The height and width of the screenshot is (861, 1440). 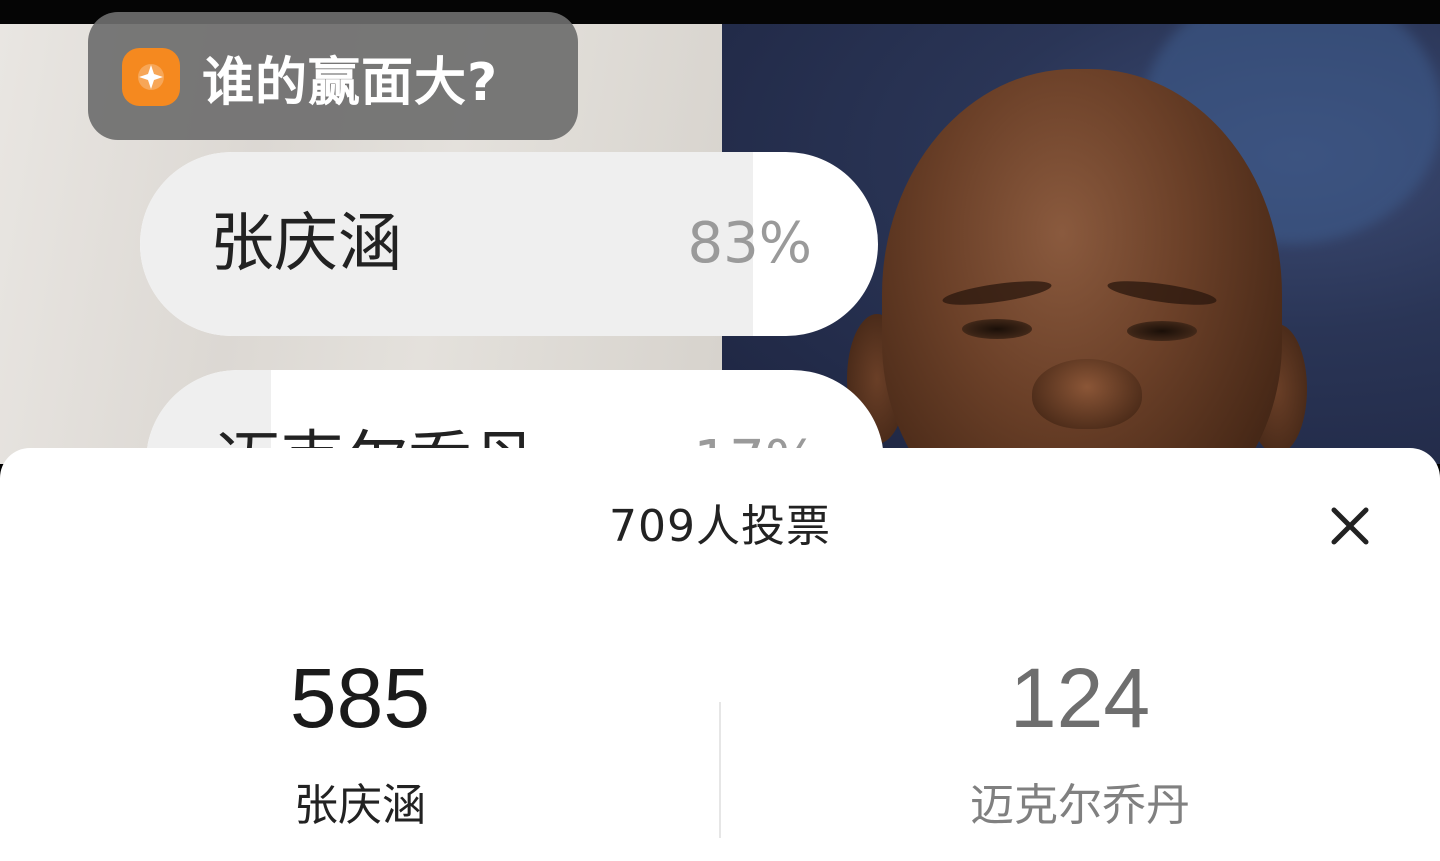 I want to click on stat-option-2: 124 迈克尔乔丹, so click(x=1080, y=740).